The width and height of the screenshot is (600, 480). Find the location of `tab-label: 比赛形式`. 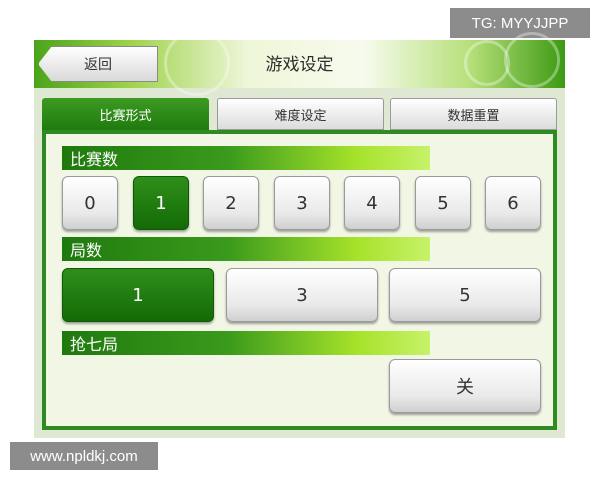

tab-label: 比赛形式 is located at coordinates (125, 116).